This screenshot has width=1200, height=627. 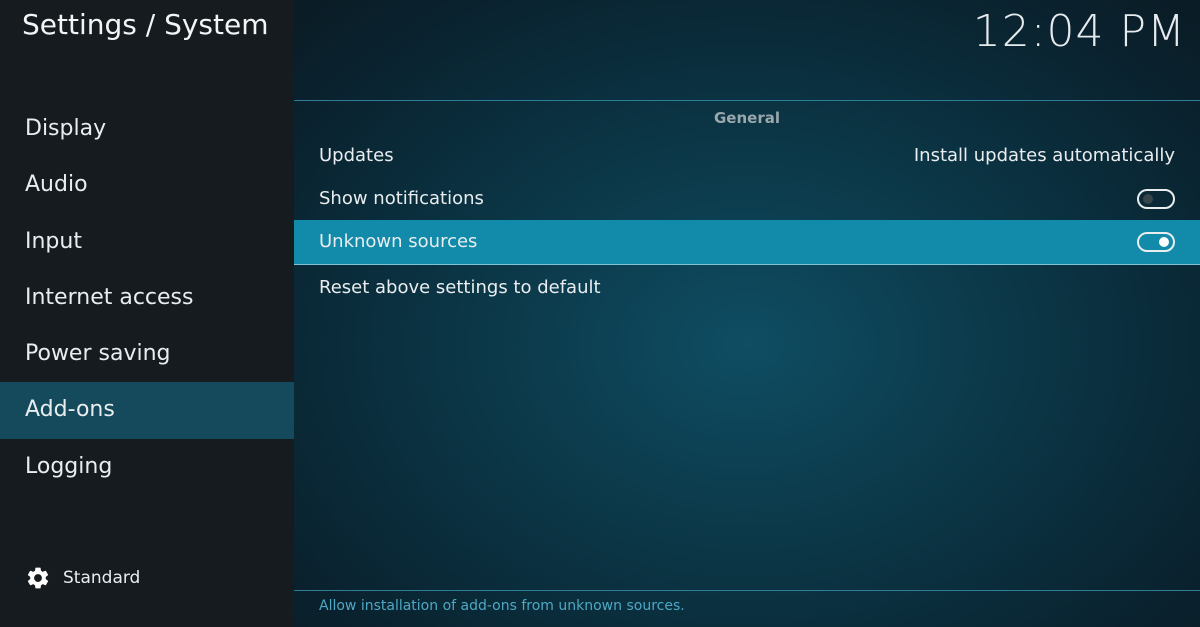 What do you see at coordinates (147, 410) in the screenshot?
I see `sidebar-item-add-ons: Add-ons` at bounding box center [147, 410].